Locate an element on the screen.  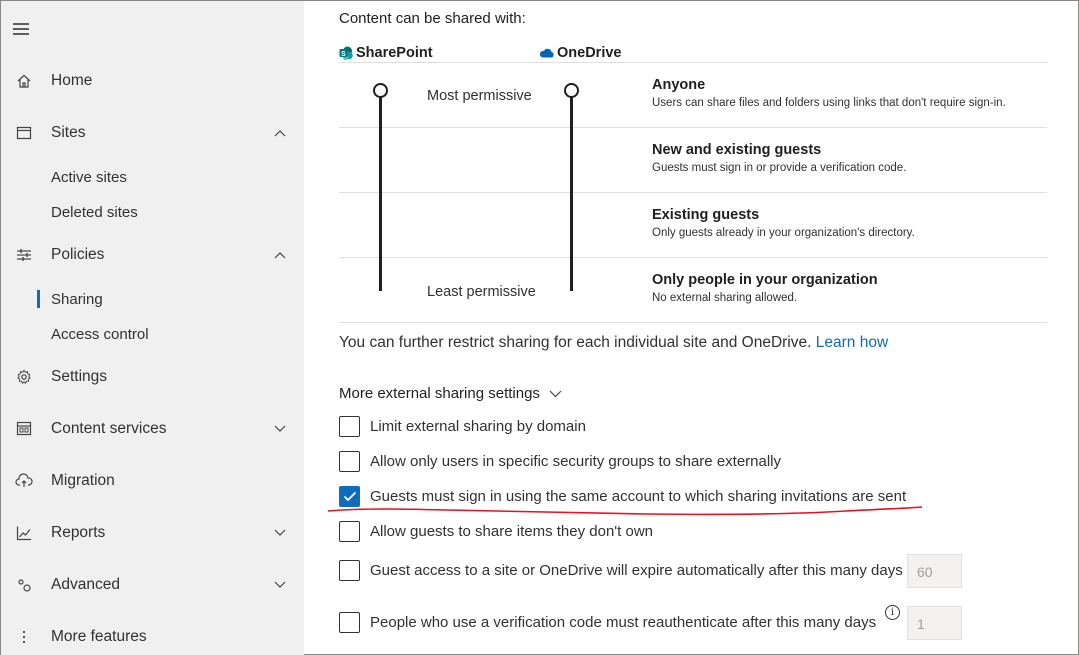
onedrive-slider-thumb is located at coordinates (571, 90).